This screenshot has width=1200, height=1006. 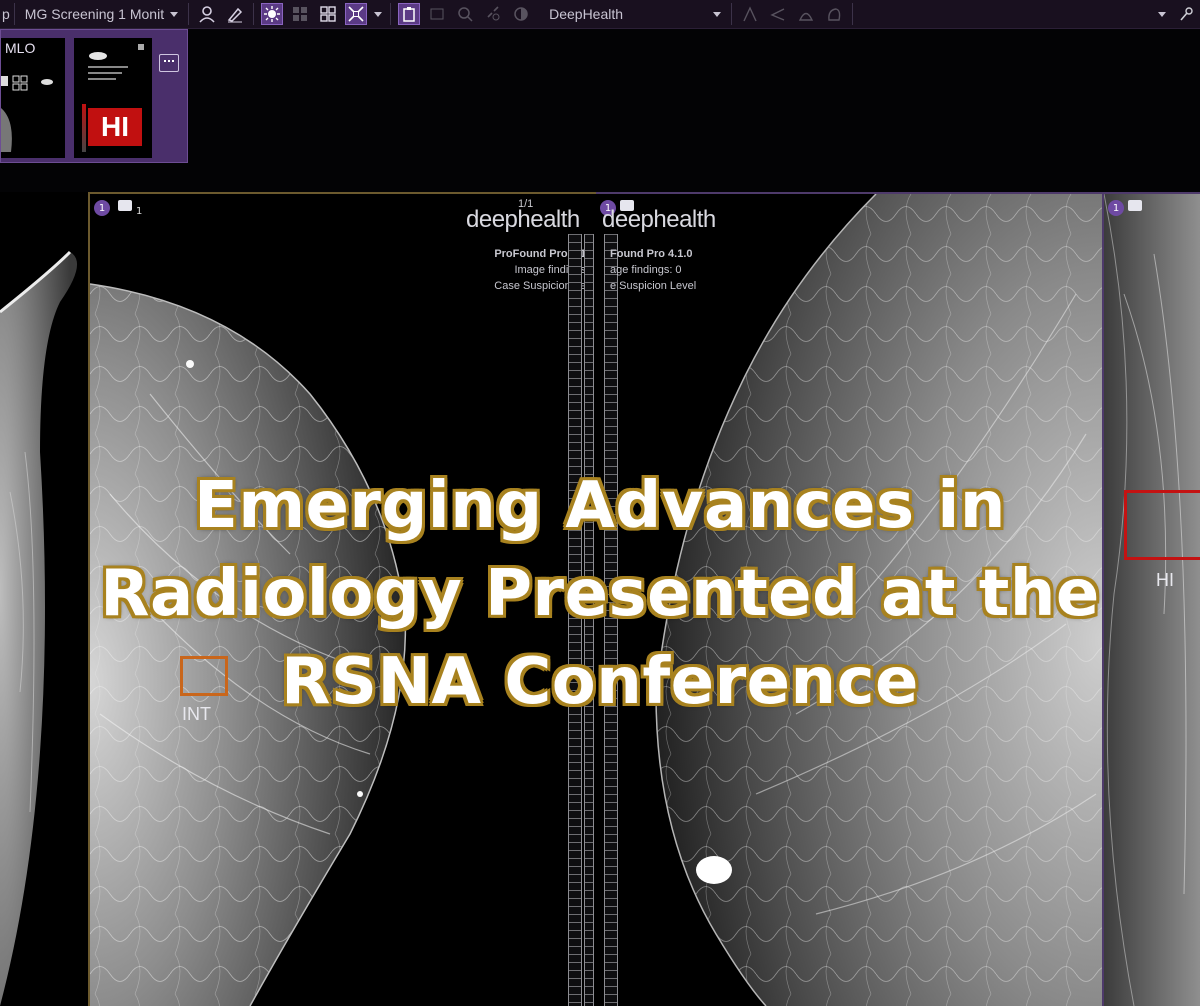 What do you see at coordinates (586, 14) in the screenshot?
I see `worklist-source-value: DeepHealth` at bounding box center [586, 14].